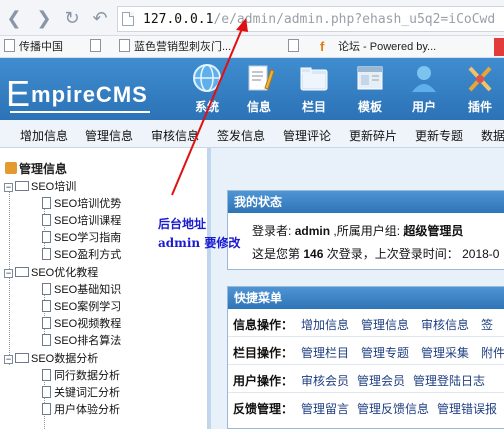 The image size is (504, 429). I want to click on annotation-line-1: 后台地址, so click(182, 224).